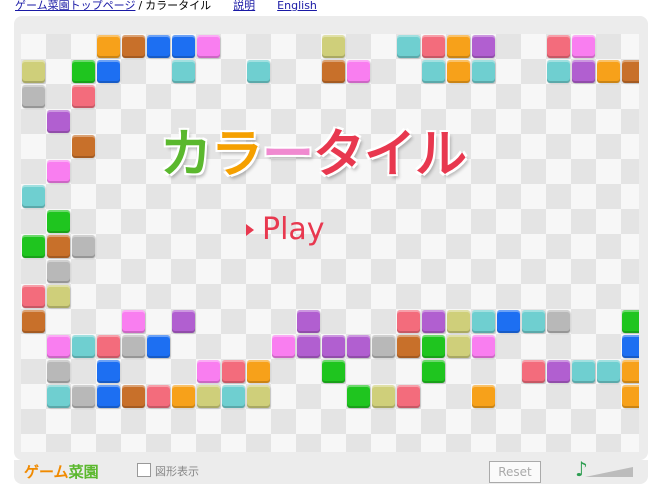 This screenshot has height=492, width=662. What do you see at coordinates (297, 6) in the screenshot?
I see `english-link: English` at bounding box center [297, 6].